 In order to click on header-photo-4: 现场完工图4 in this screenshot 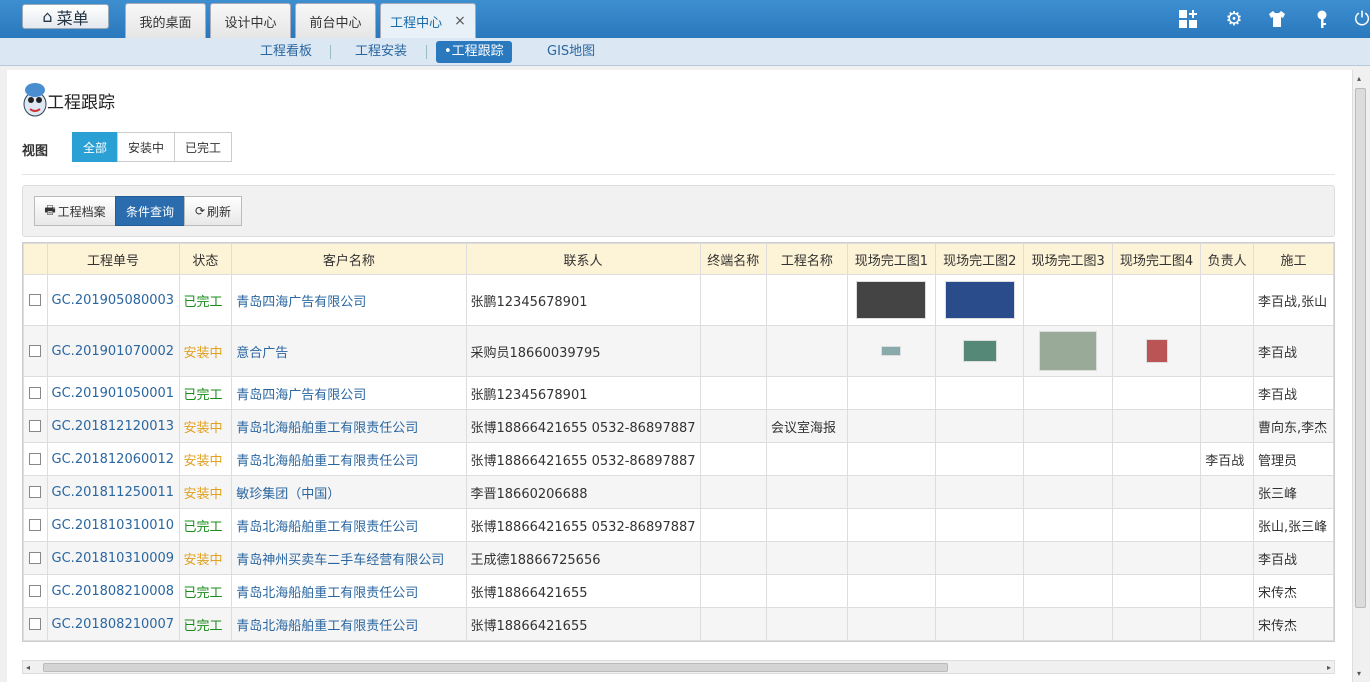, I will do `click(1156, 259)`.